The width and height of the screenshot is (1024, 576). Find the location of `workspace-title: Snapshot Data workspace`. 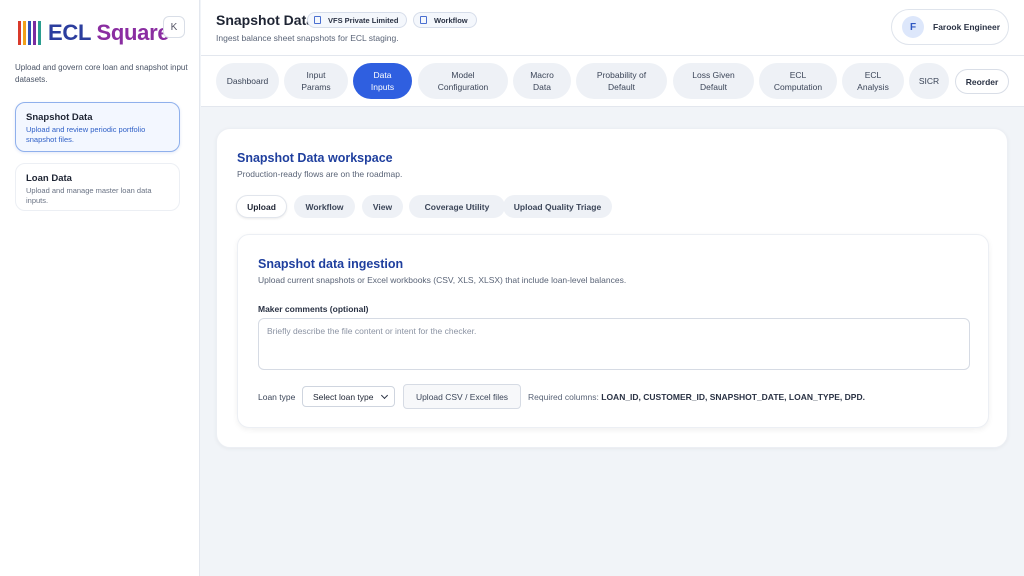

workspace-title: Snapshot Data workspace is located at coordinates (315, 158).